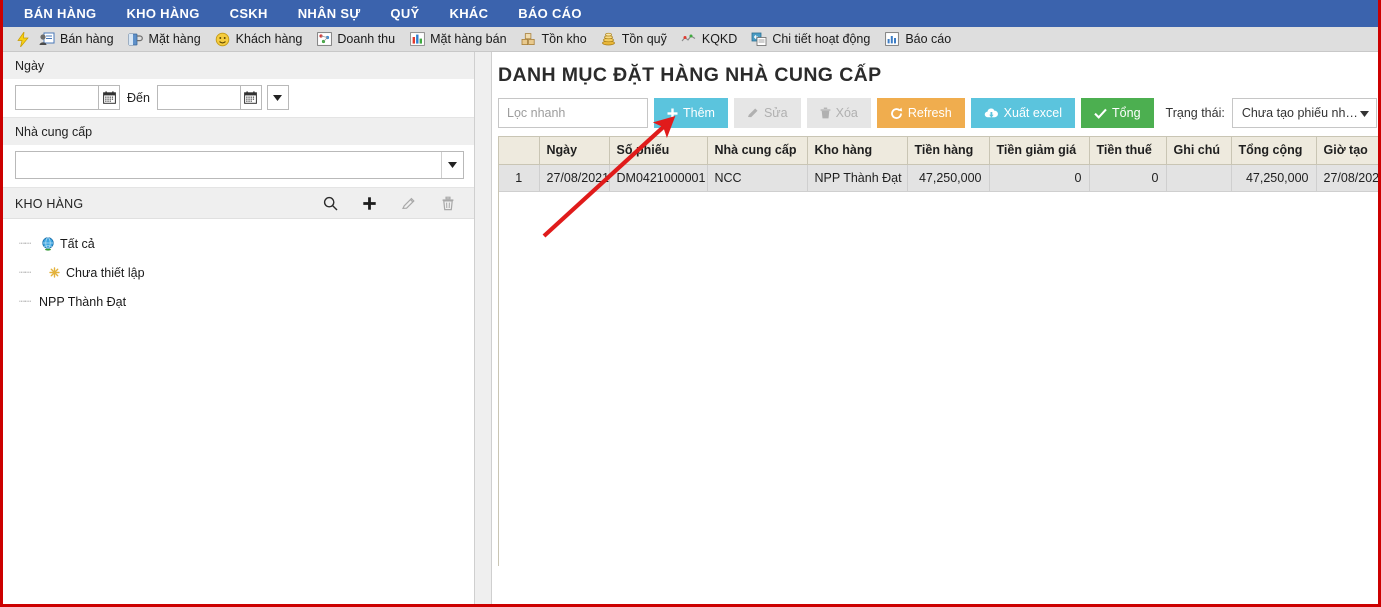  Describe the element at coordinates (1128, 151) in the screenshot. I see `grid-col-tien-thue: Tiền thuế` at that location.